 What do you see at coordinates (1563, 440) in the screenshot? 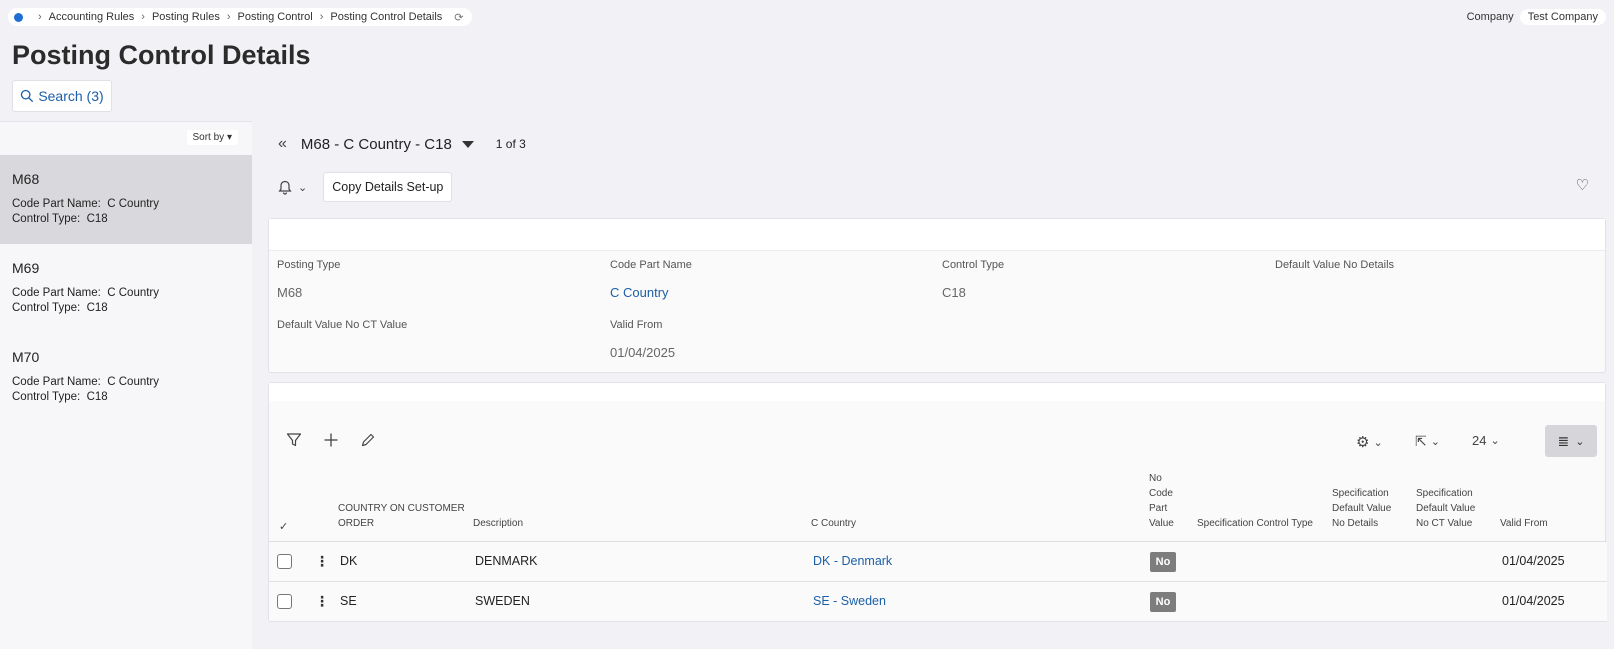
I see `list-view-icon: ≣` at bounding box center [1563, 440].